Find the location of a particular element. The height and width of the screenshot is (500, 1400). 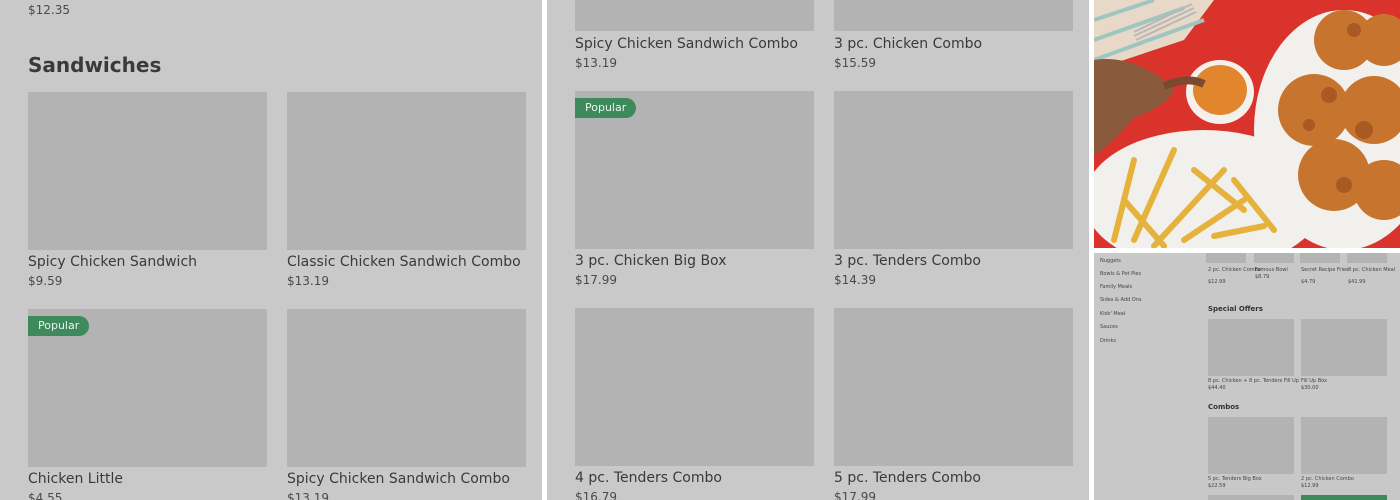

item-title: Spicy Chicken Sandwich is located at coordinates (113, 262).